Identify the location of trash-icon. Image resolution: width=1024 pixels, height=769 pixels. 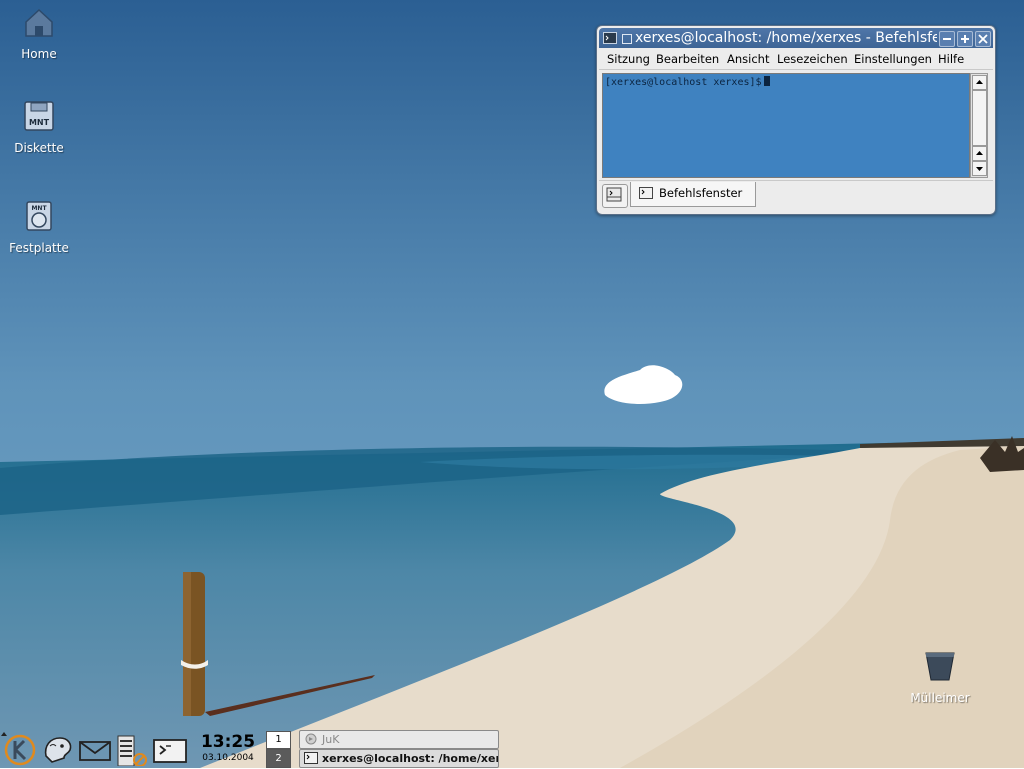
(940, 666).